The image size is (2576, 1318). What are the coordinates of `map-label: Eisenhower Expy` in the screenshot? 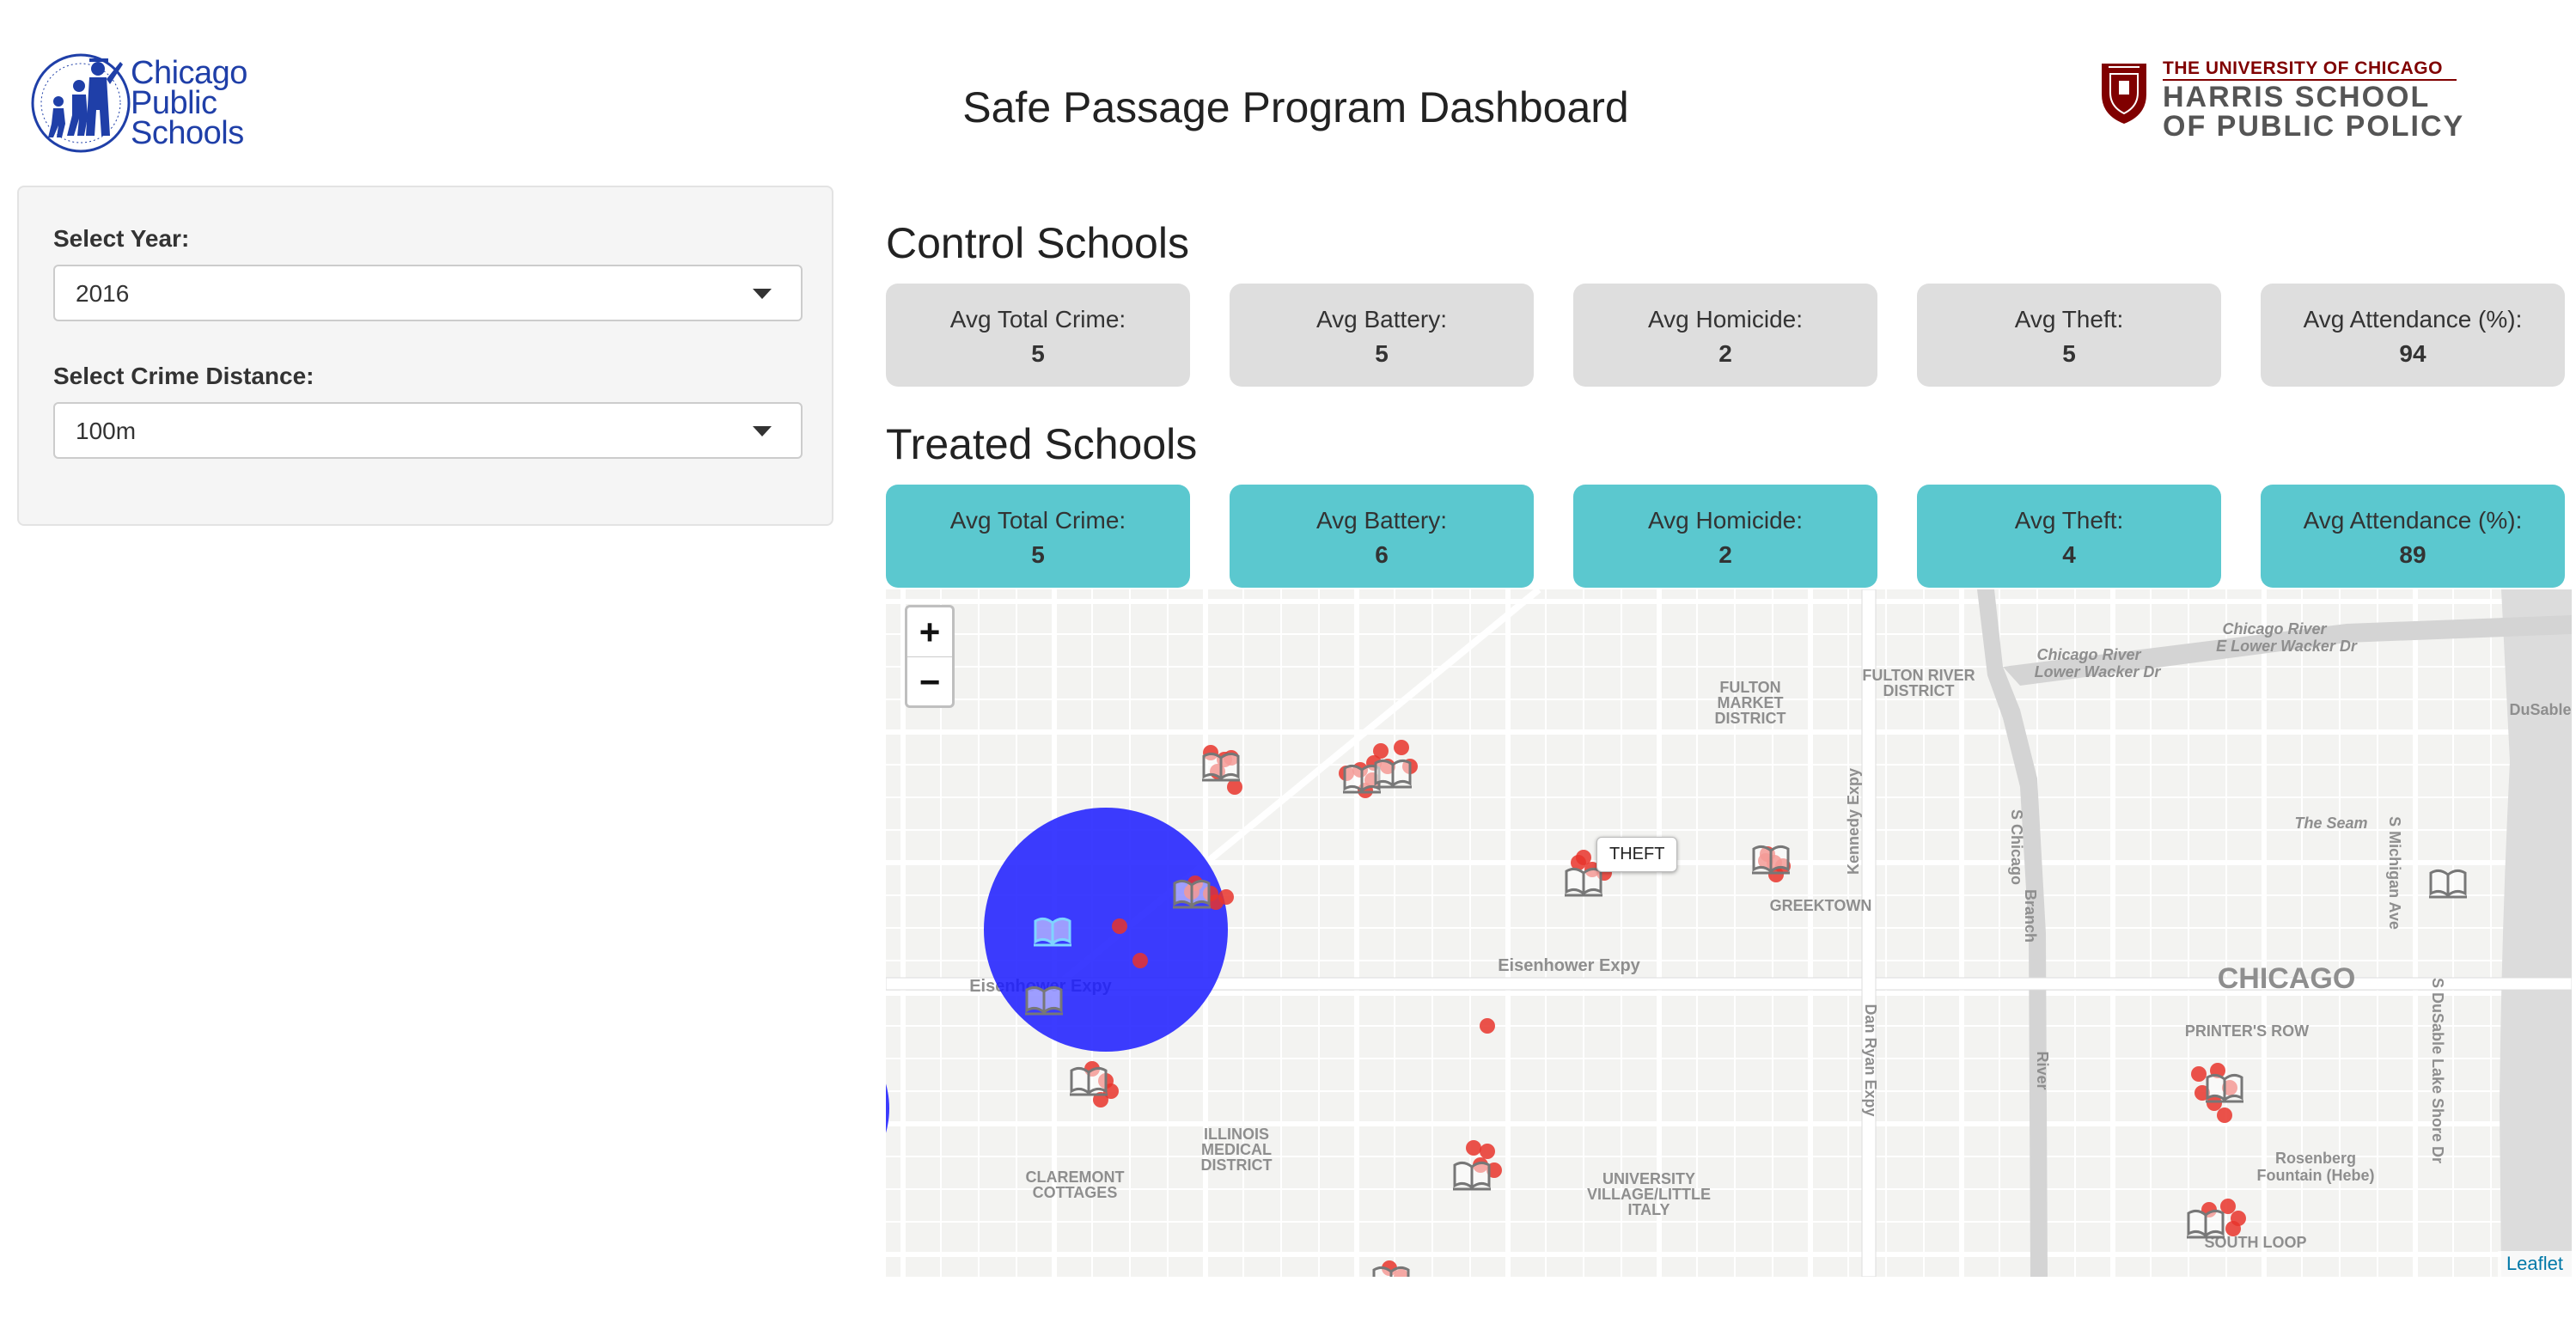 It's located at (1569, 965).